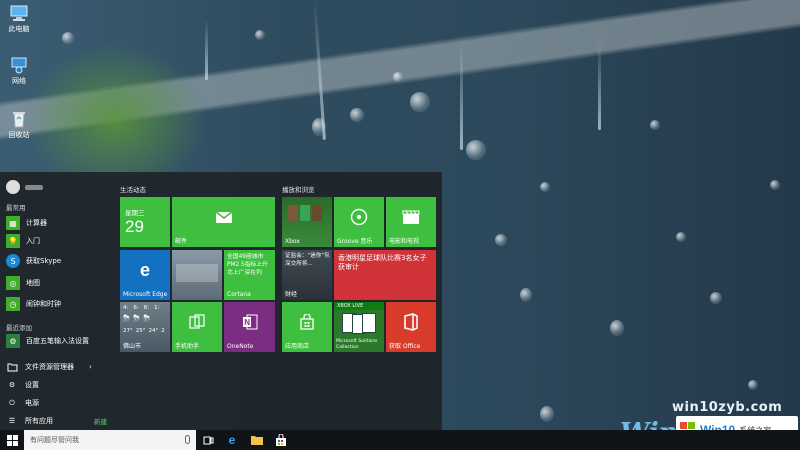 This screenshot has width=800, height=450. I want to click on tile-get-office: 获取 Office, so click(411, 327).